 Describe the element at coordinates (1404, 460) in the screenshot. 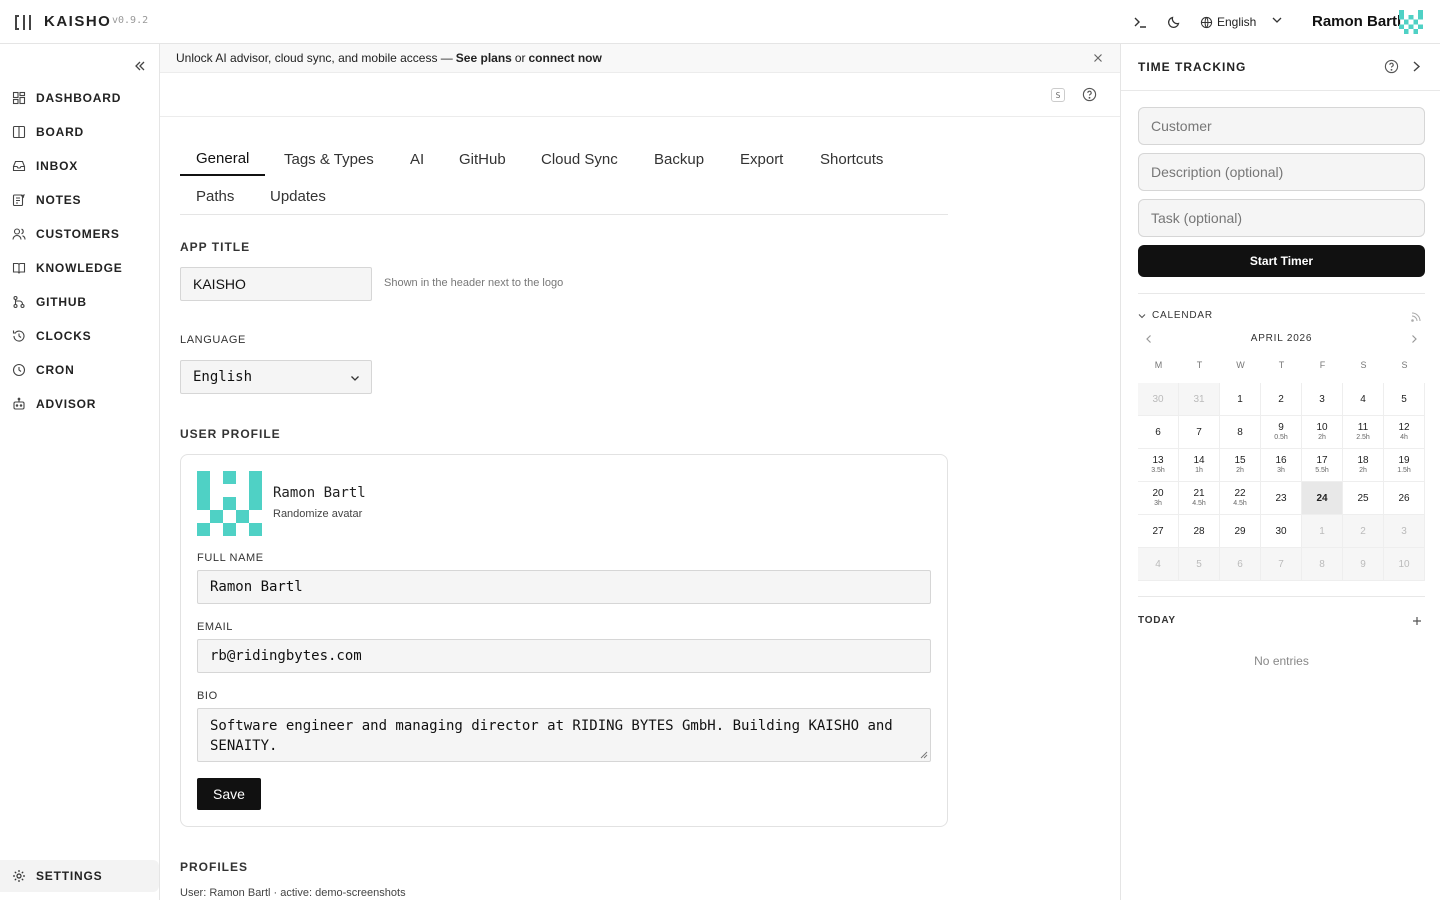

I see `calendar-day-number: 19` at that location.